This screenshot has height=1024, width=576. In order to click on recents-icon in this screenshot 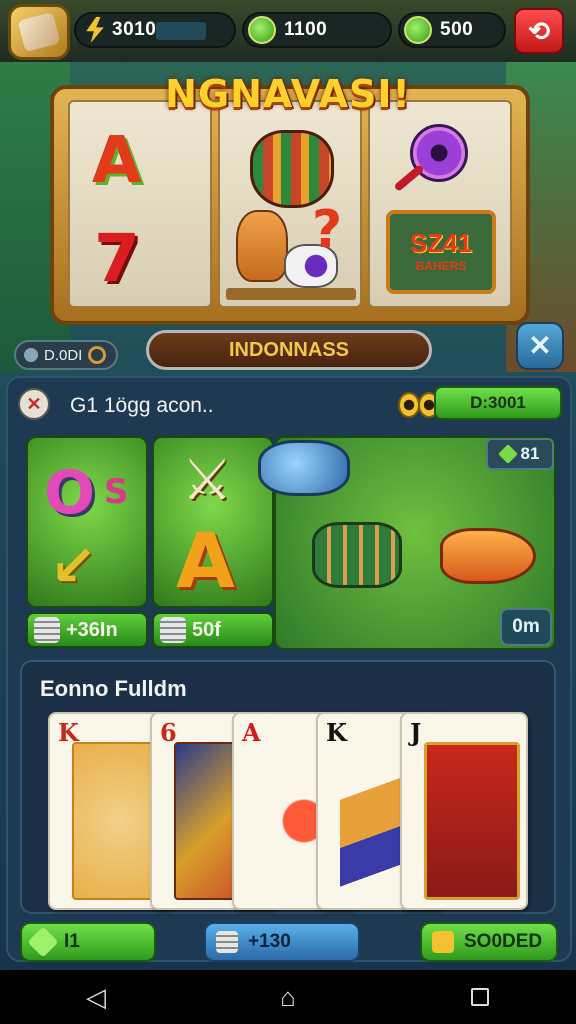, I will do `click(480, 997)`.